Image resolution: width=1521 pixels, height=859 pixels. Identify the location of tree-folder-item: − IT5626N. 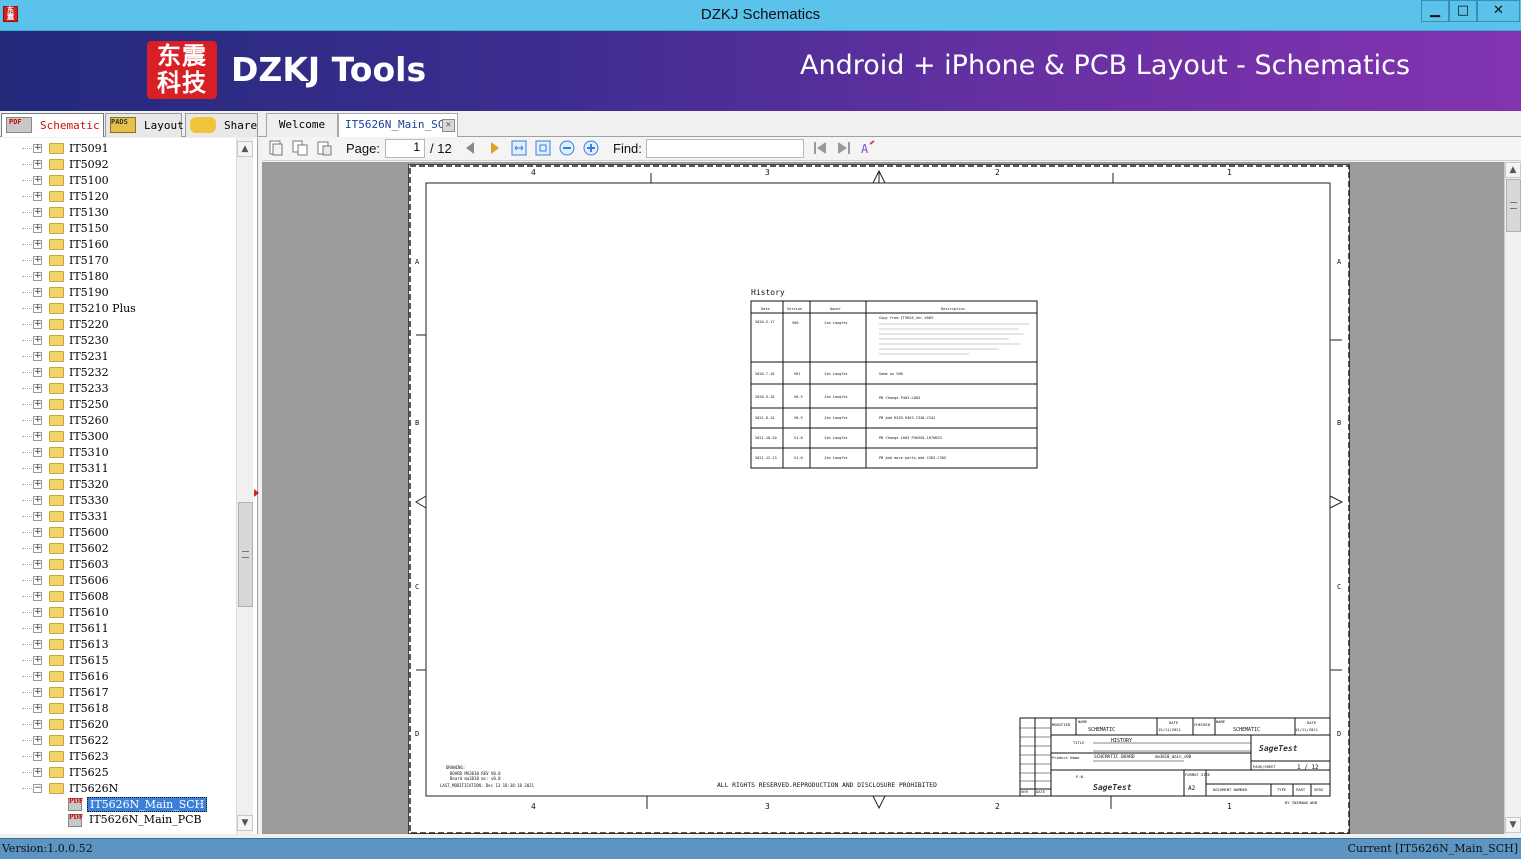
(118, 789).